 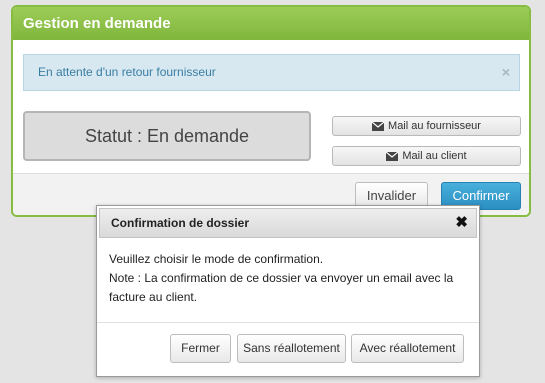 I want to click on mail-client-button: Mail au client, so click(x=426, y=156).